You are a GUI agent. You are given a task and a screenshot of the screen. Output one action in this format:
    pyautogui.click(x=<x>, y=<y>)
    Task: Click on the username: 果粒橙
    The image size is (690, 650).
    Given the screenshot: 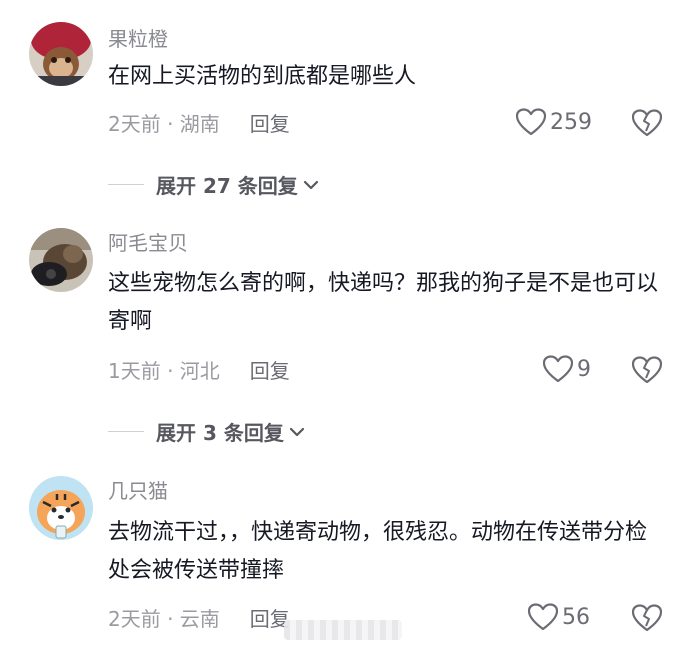 What is the action you would take?
    pyautogui.click(x=138, y=39)
    